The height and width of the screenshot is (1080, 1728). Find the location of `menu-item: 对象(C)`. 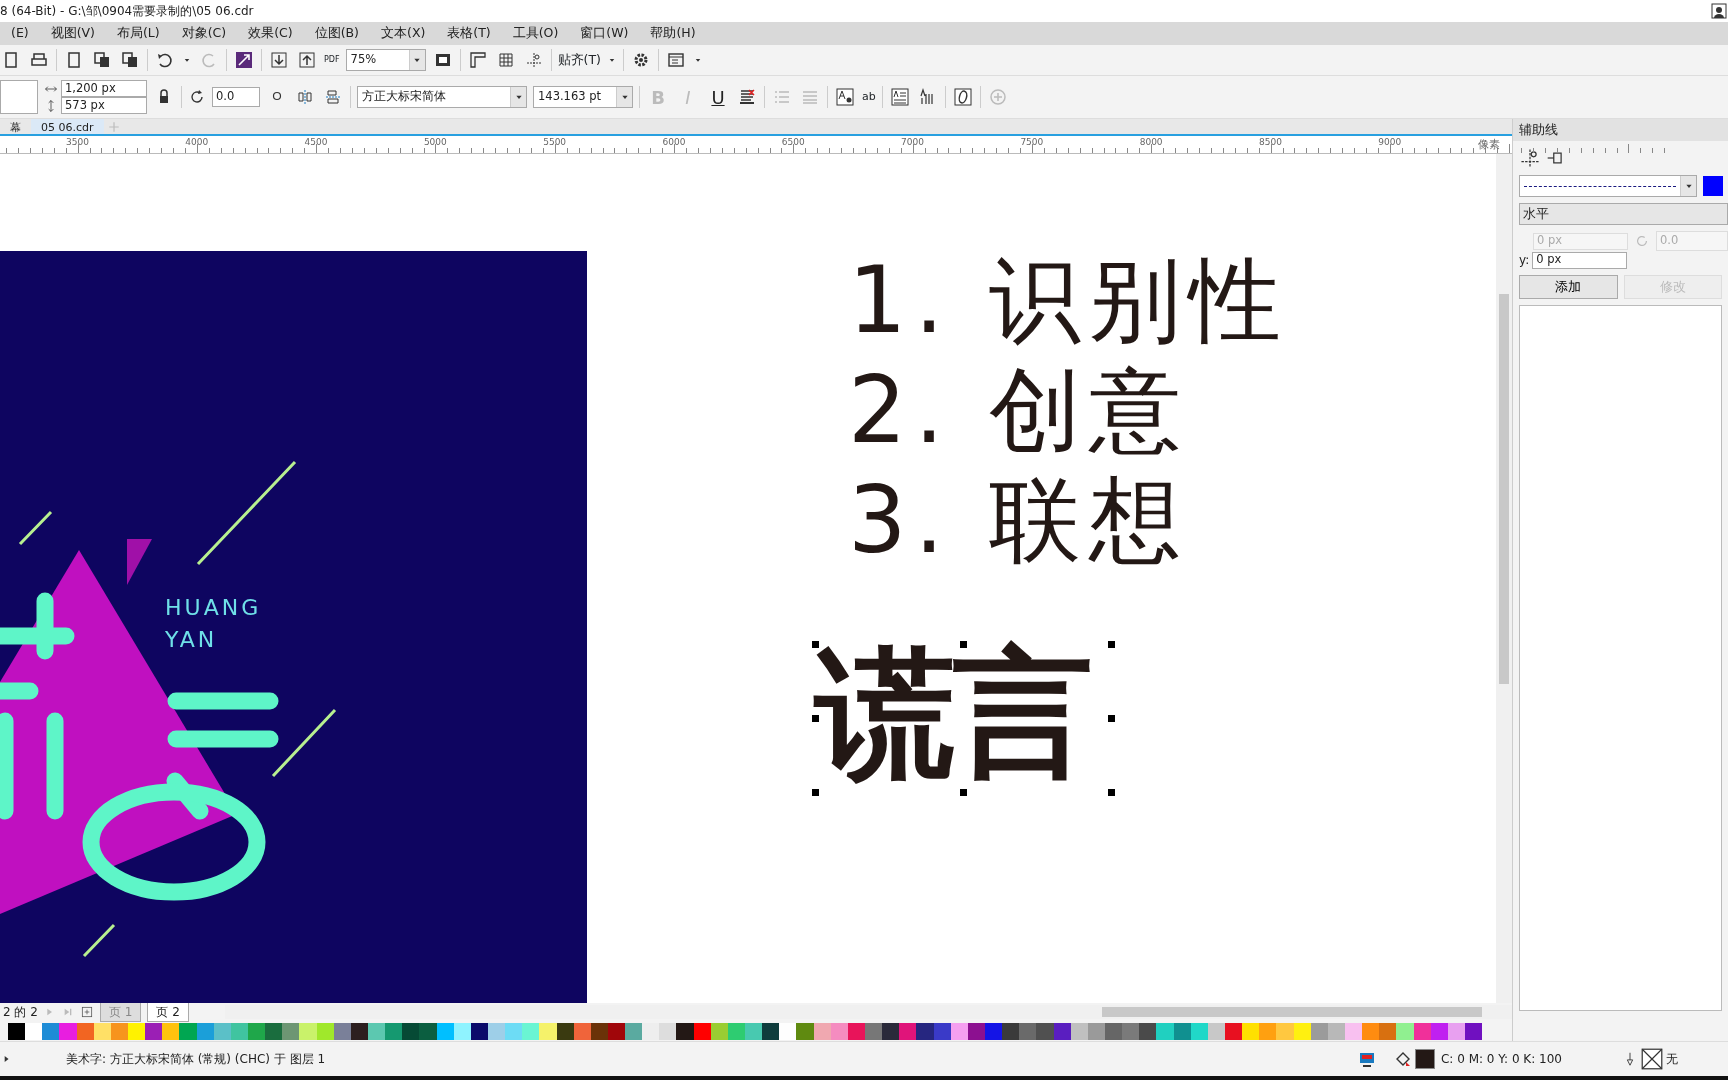

menu-item: 对象(C) is located at coordinates (204, 33).